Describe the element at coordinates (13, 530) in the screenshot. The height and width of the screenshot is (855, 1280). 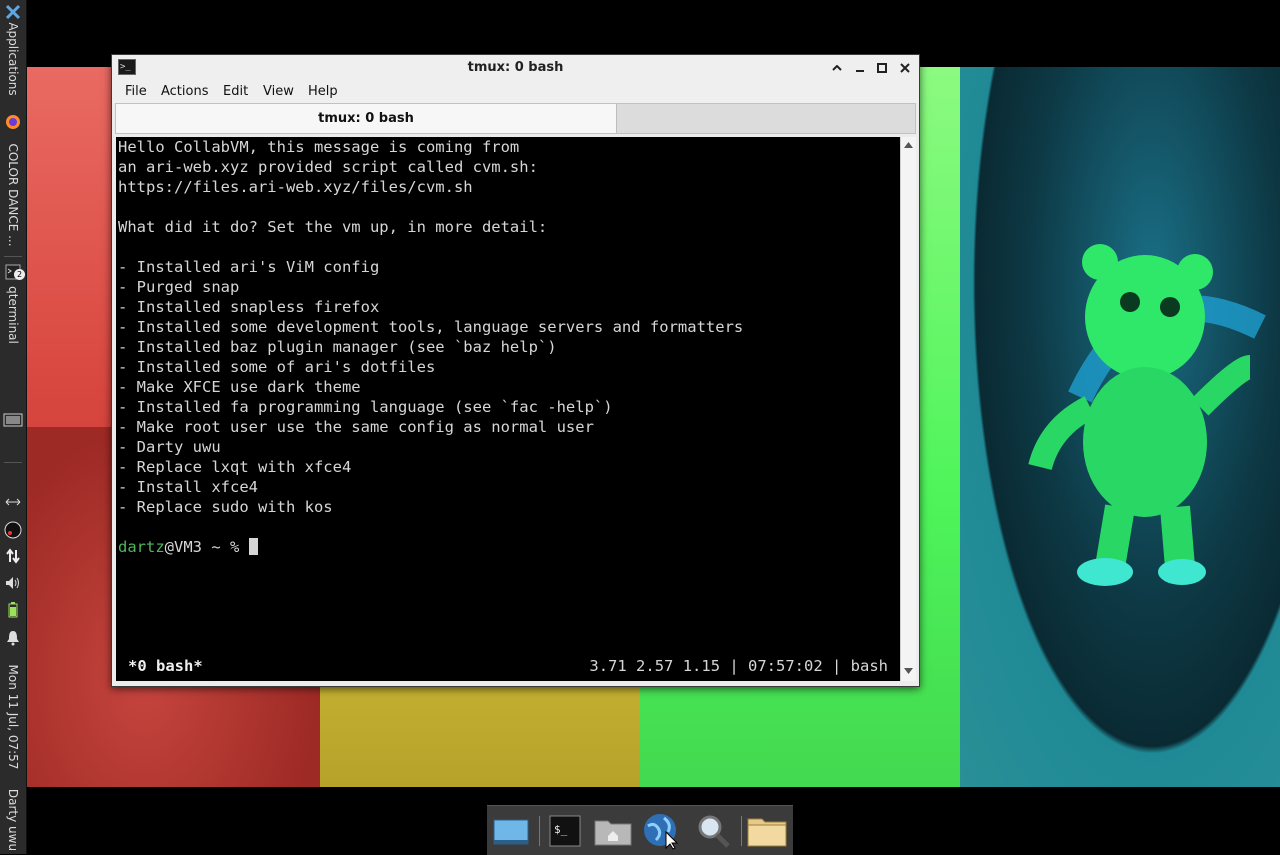
I see `obs-record-icon` at that location.